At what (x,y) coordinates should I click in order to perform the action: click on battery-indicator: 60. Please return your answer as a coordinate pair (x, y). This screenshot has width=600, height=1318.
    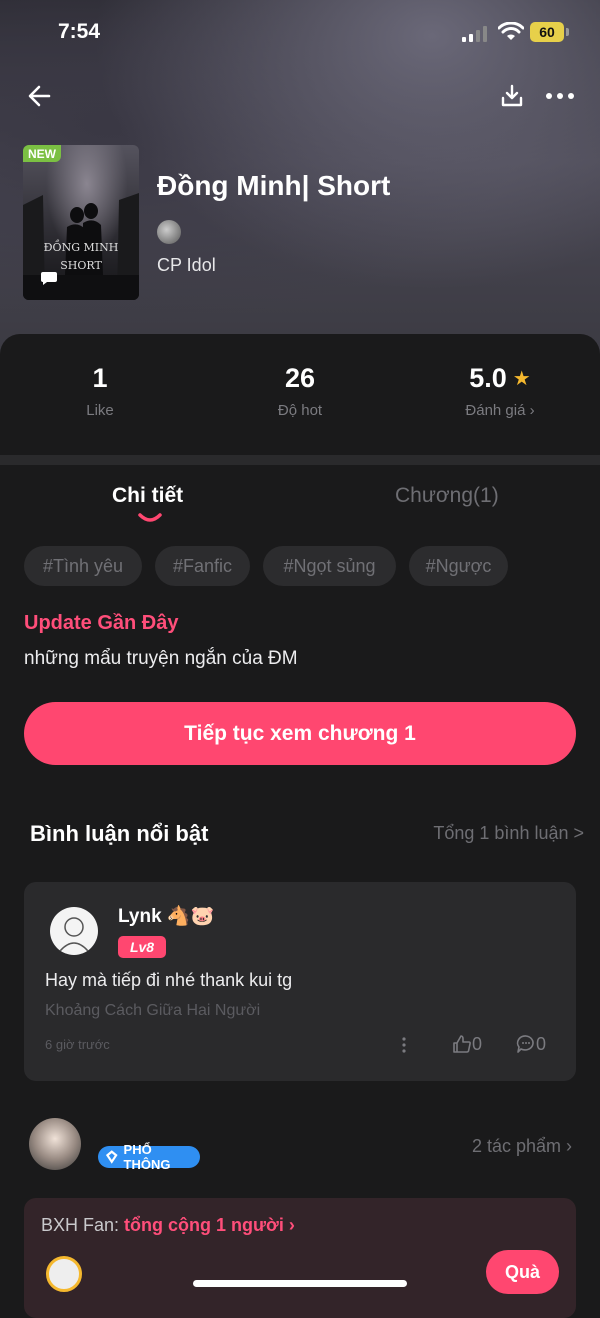
    Looking at the image, I should click on (550, 32).